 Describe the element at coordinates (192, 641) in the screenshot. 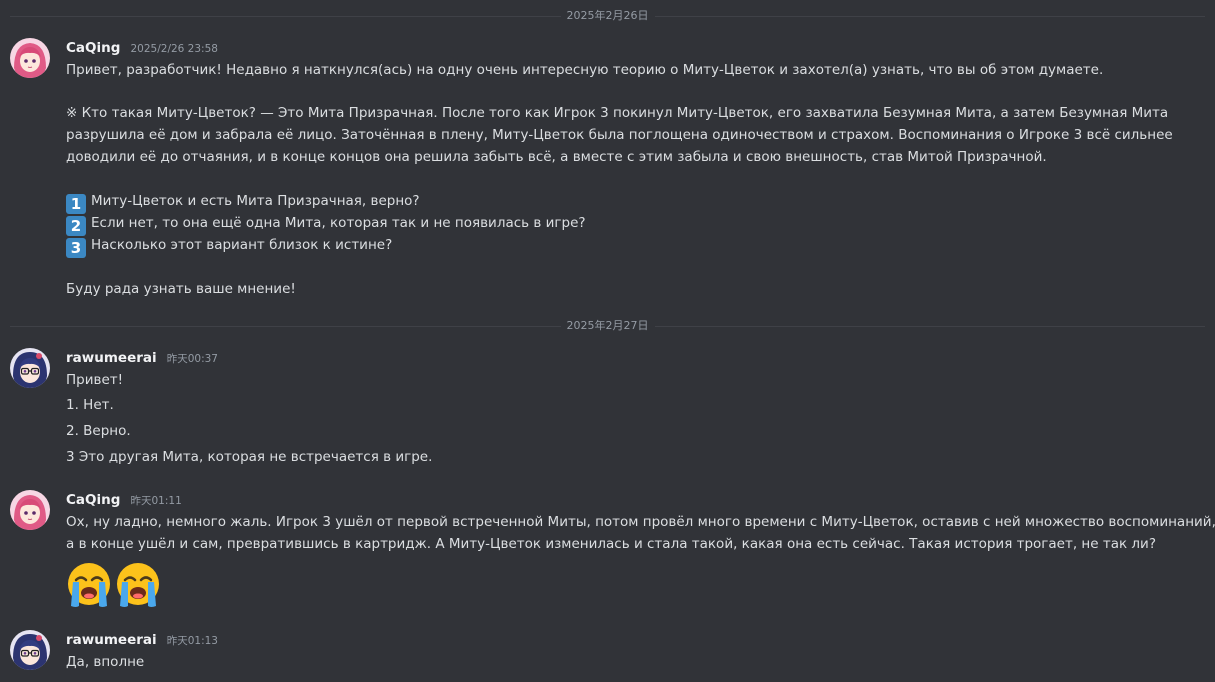

I see `timestamp: 昨天01:13` at that location.